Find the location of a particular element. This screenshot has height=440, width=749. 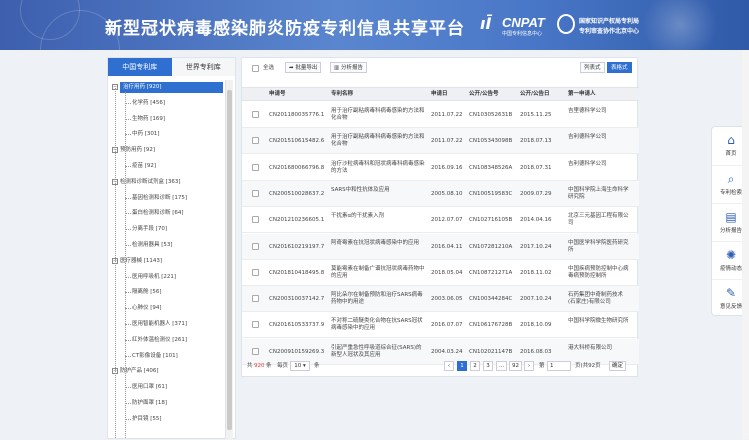

batch-export-button: ➦ 批量导出 is located at coordinates (303, 67).